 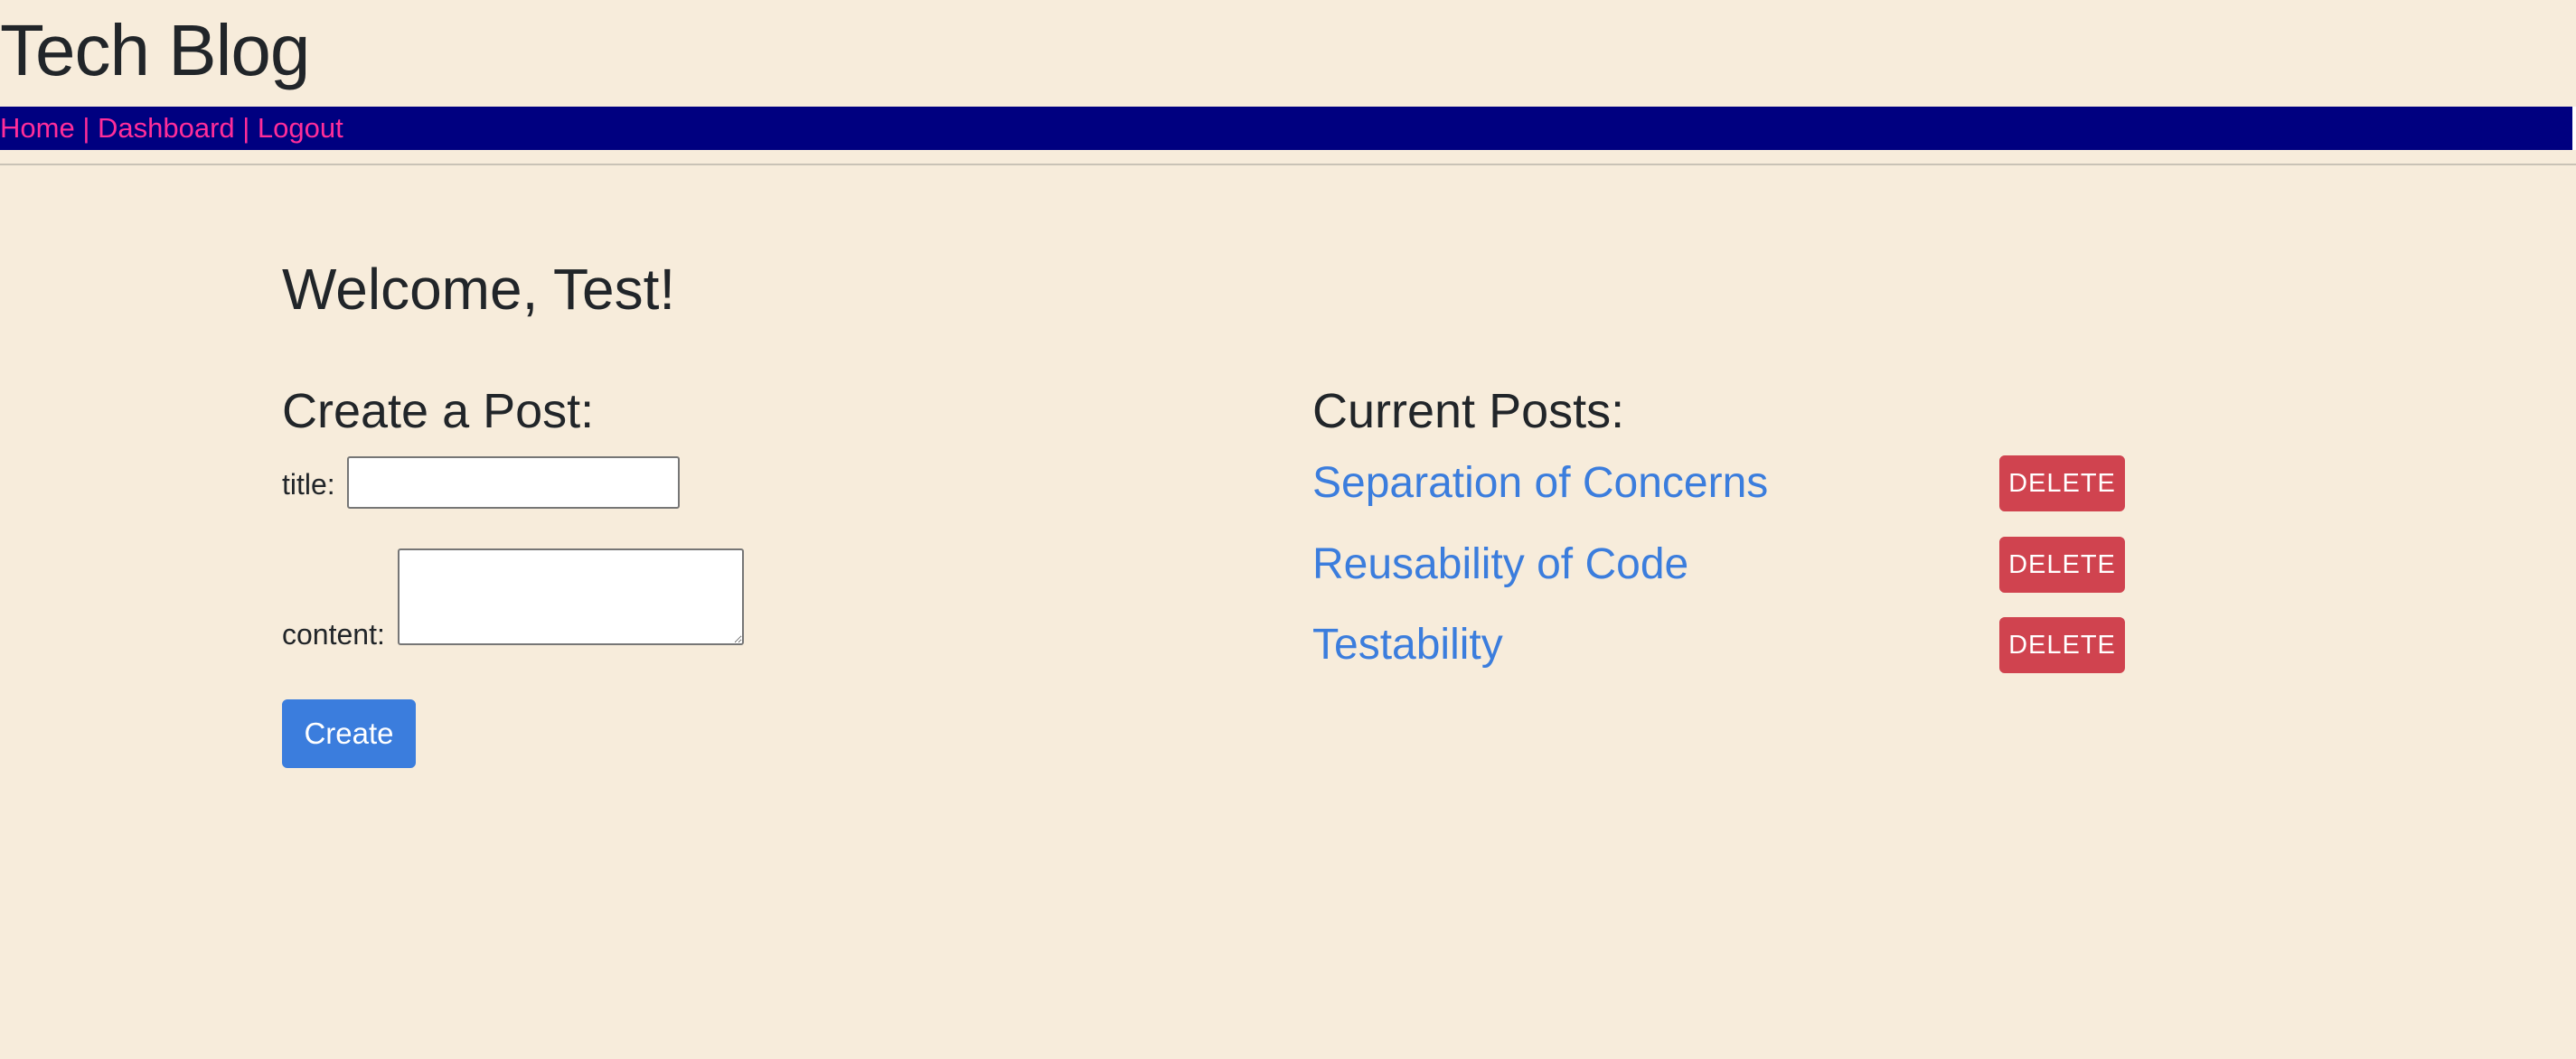 I want to click on nav-link-dashboard: Dashboard, so click(x=167, y=128).